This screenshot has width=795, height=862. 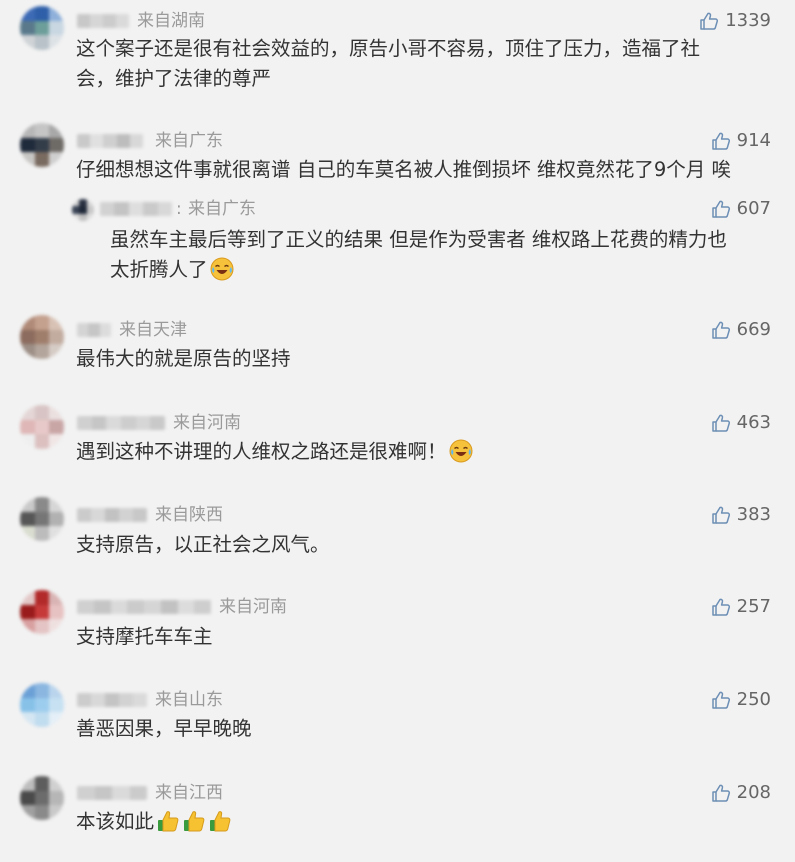 What do you see at coordinates (753, 422) in the screenshot?
I see `like-count: 463` at bounding box center [753, 422].